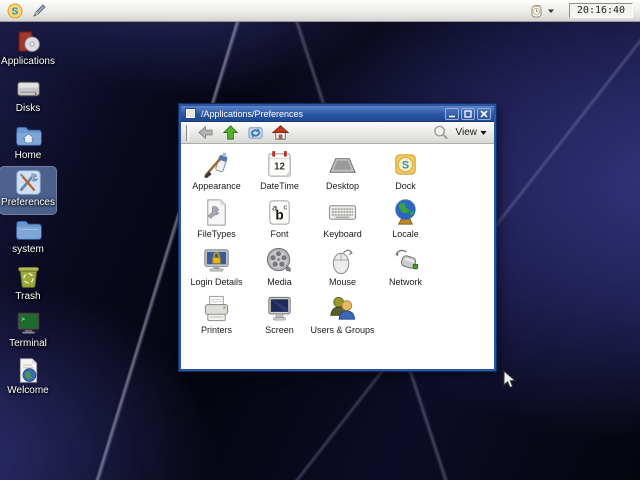 This screenshot has height=480, width=640. I want to click on pref-item-mouse: Mouse, so click(342, 269).